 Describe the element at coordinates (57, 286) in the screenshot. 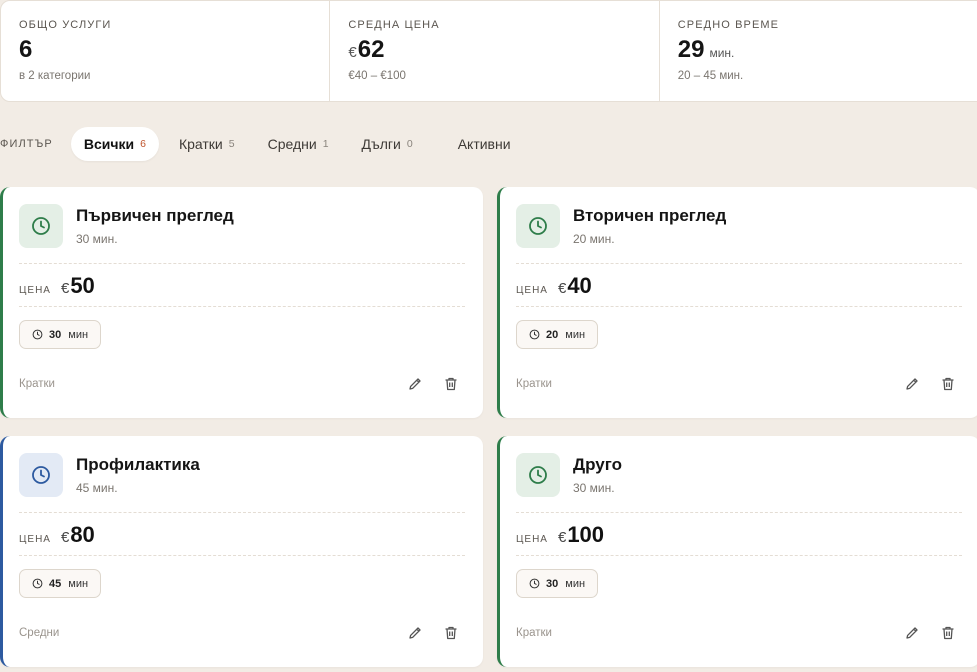

I see `price-row: ЦЕНА € 50` at that location.